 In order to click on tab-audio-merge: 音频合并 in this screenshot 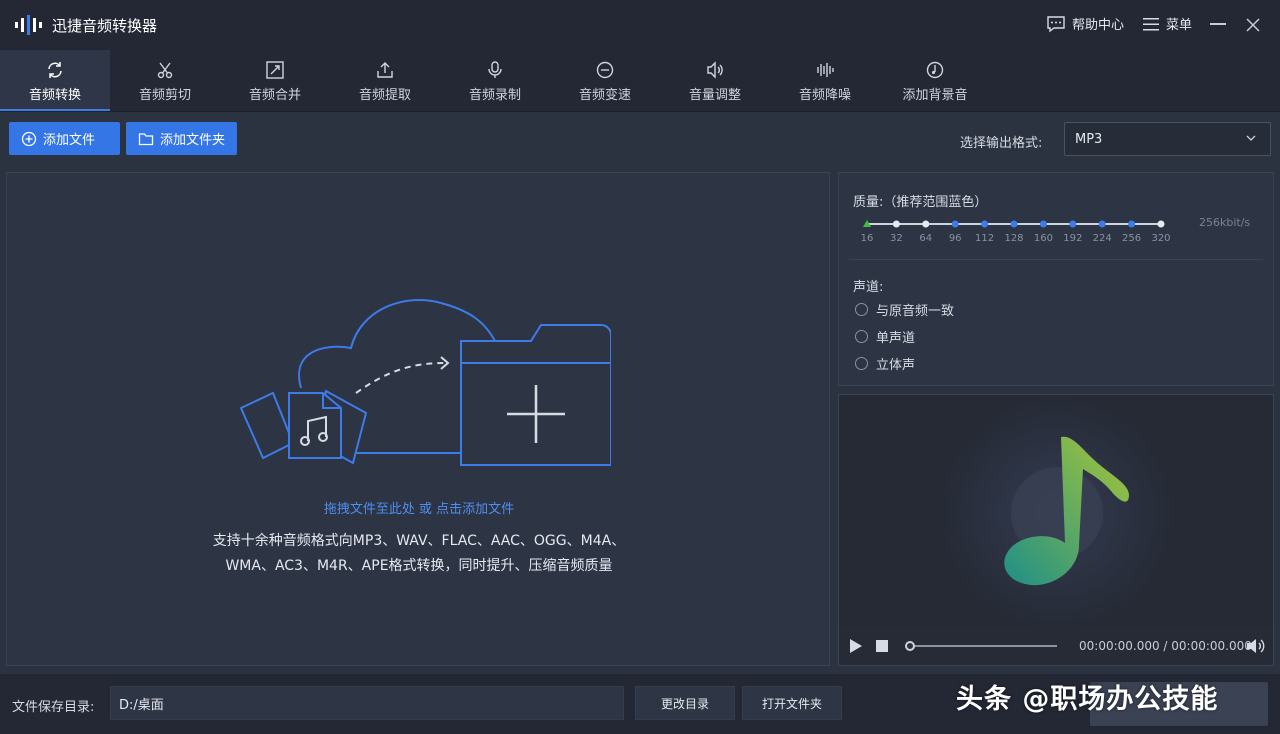, I will do `click(275, 80)`.